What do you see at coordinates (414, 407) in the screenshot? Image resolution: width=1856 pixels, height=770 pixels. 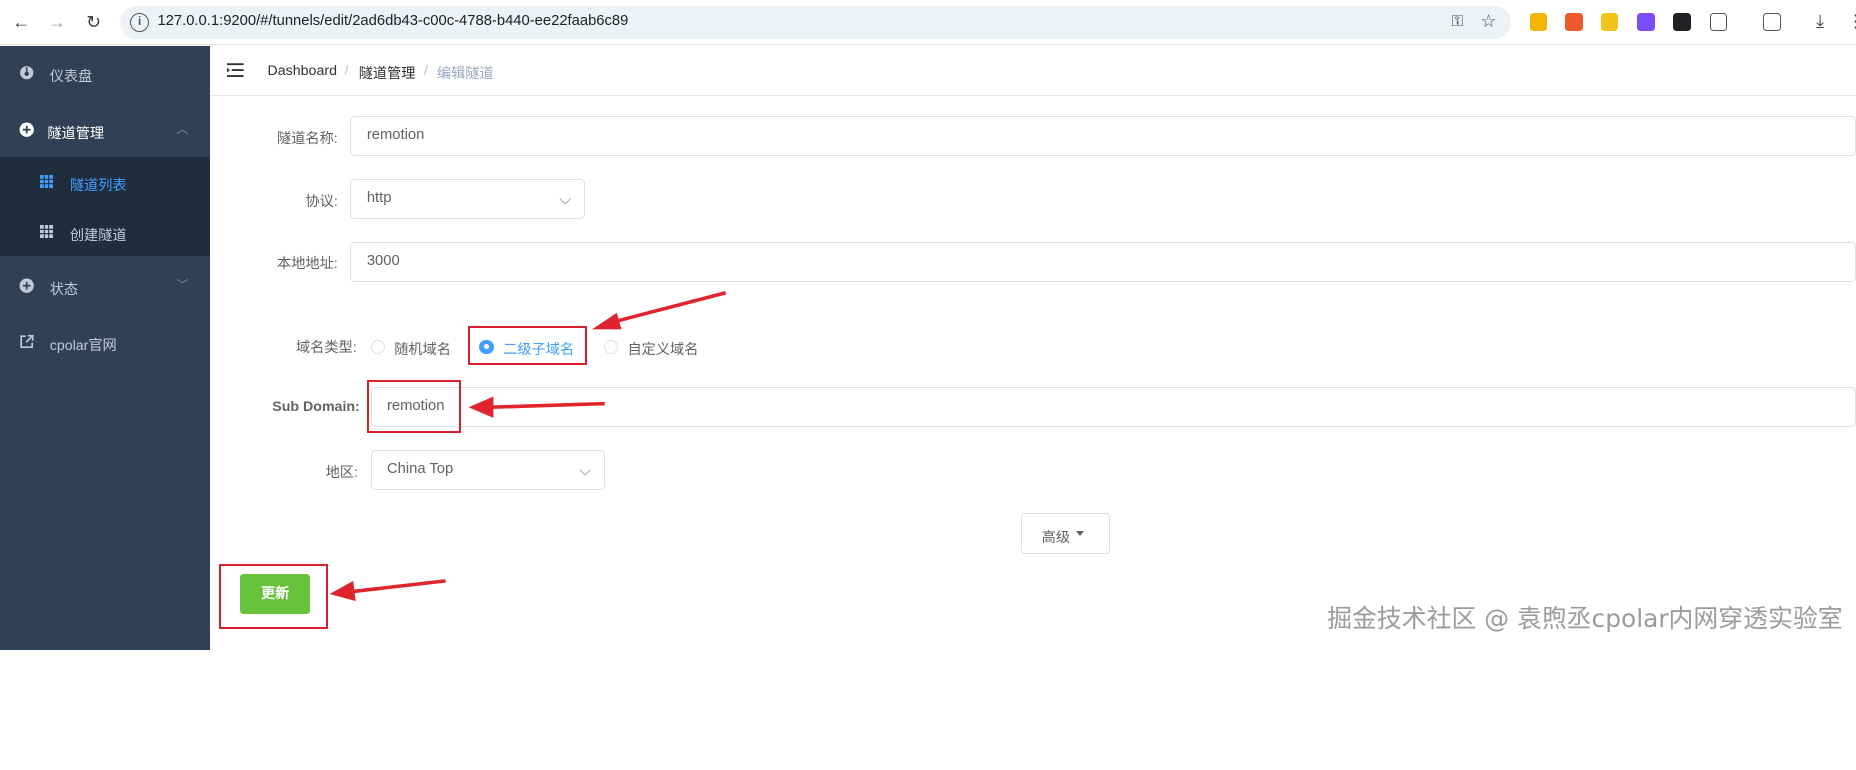 I see `annotation-box-subdomain-input` at bounding box center [414, 407].